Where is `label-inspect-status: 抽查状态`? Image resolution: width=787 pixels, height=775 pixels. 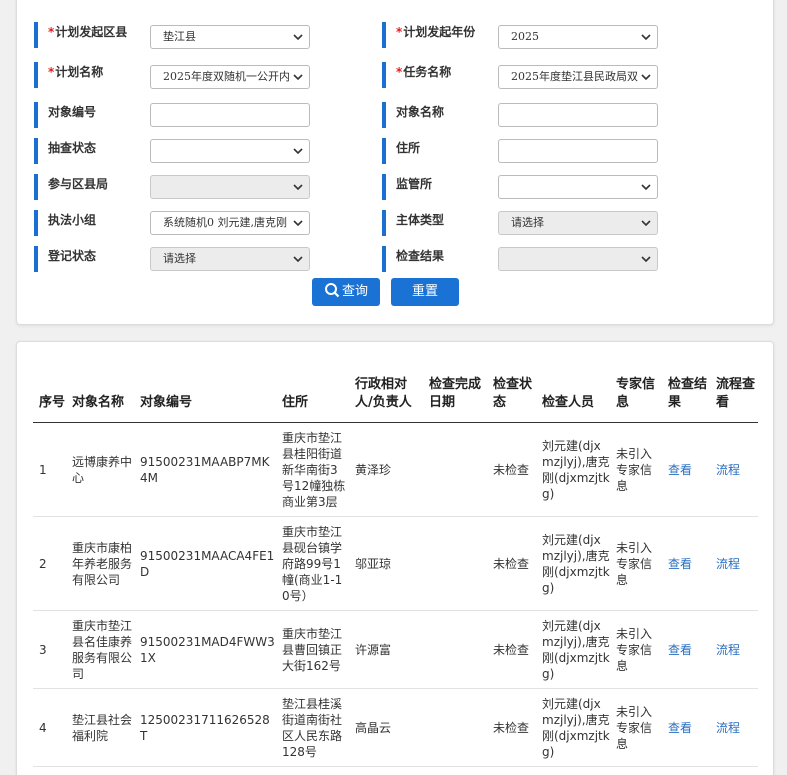
label-inspect-status: 抽查状态 is located at coordinates (65, 151).